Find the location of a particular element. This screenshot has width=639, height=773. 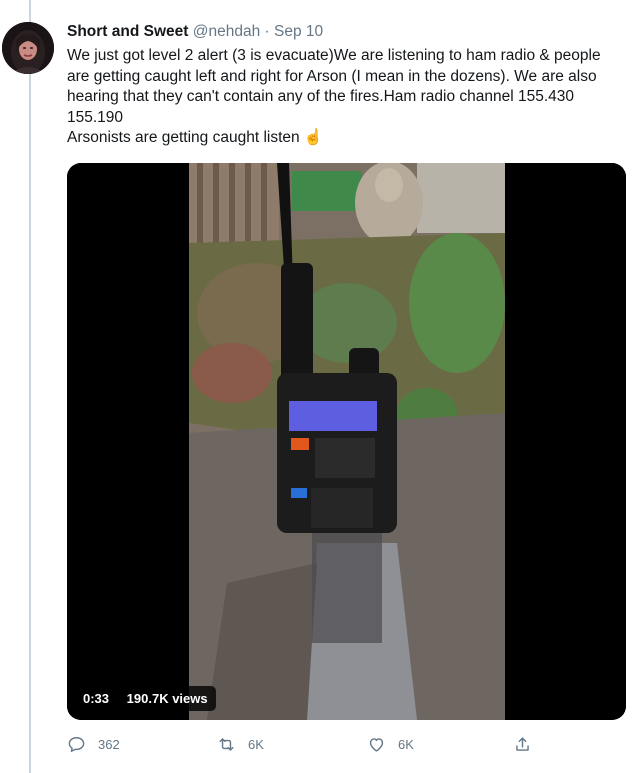

video-duration: 0:33 is located at coordinates (96, 698).